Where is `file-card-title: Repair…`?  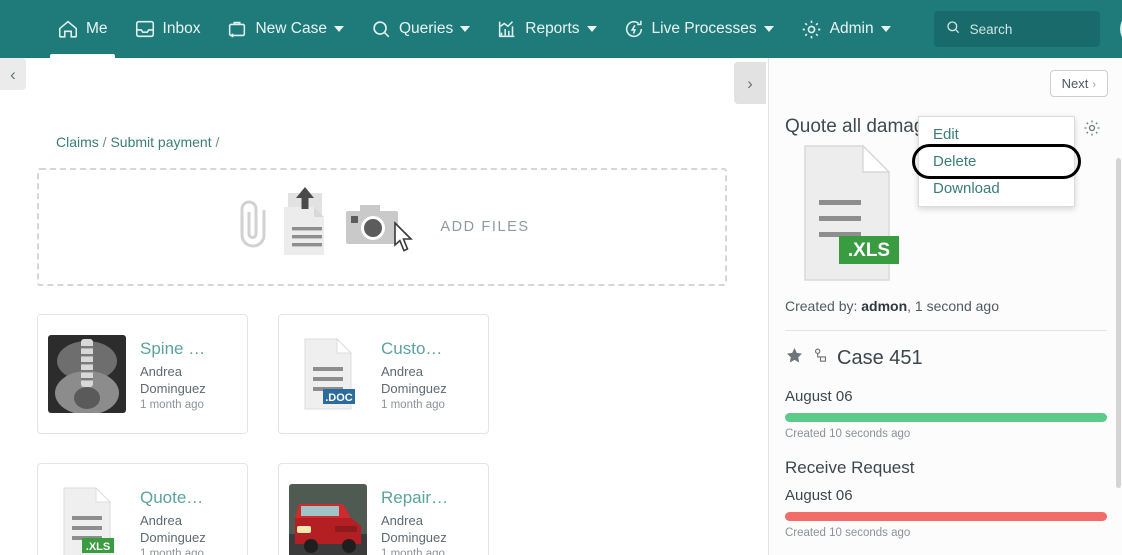 file-card-title: Repair… is located at coordinates (429, 498).